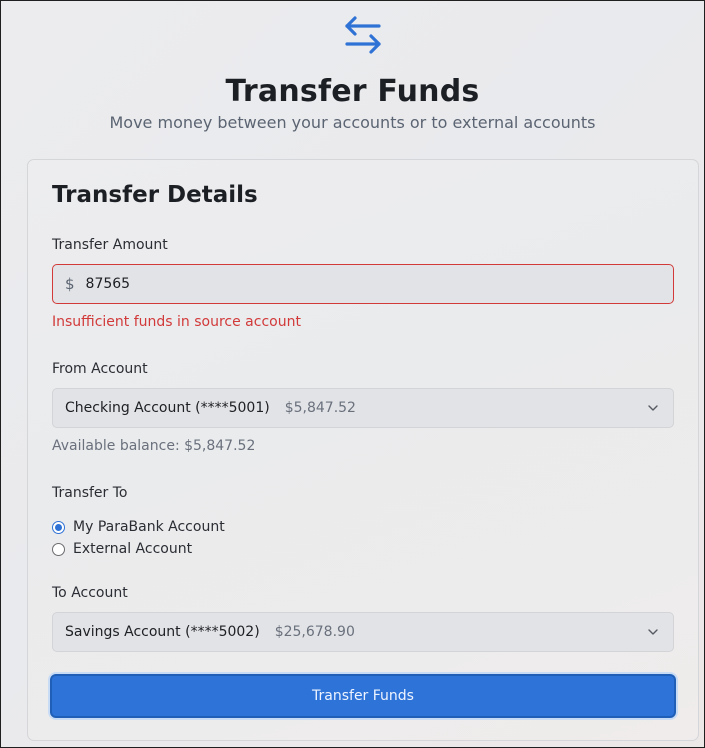  What do you see at coordinates (363, 632) in the screenshot?
I see `to-account-select: Savings Account (****5002) $25,678.90` at bounding box center [363, 632].